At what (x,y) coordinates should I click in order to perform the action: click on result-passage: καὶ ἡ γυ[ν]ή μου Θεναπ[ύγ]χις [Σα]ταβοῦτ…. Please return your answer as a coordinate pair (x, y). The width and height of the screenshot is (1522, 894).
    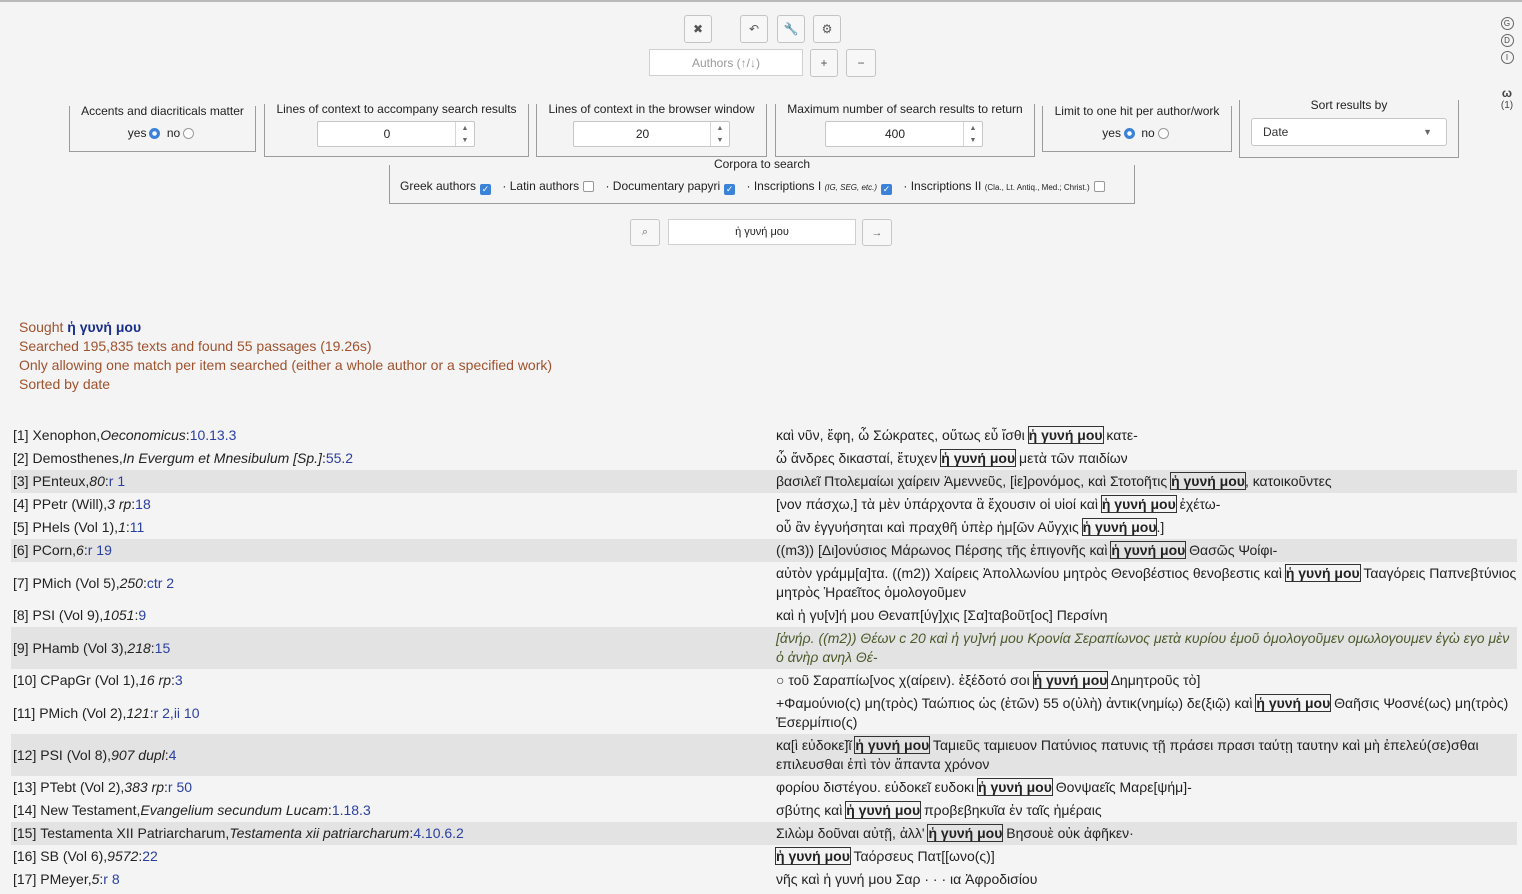
    Looking at the image, I should click on (1141, 615).